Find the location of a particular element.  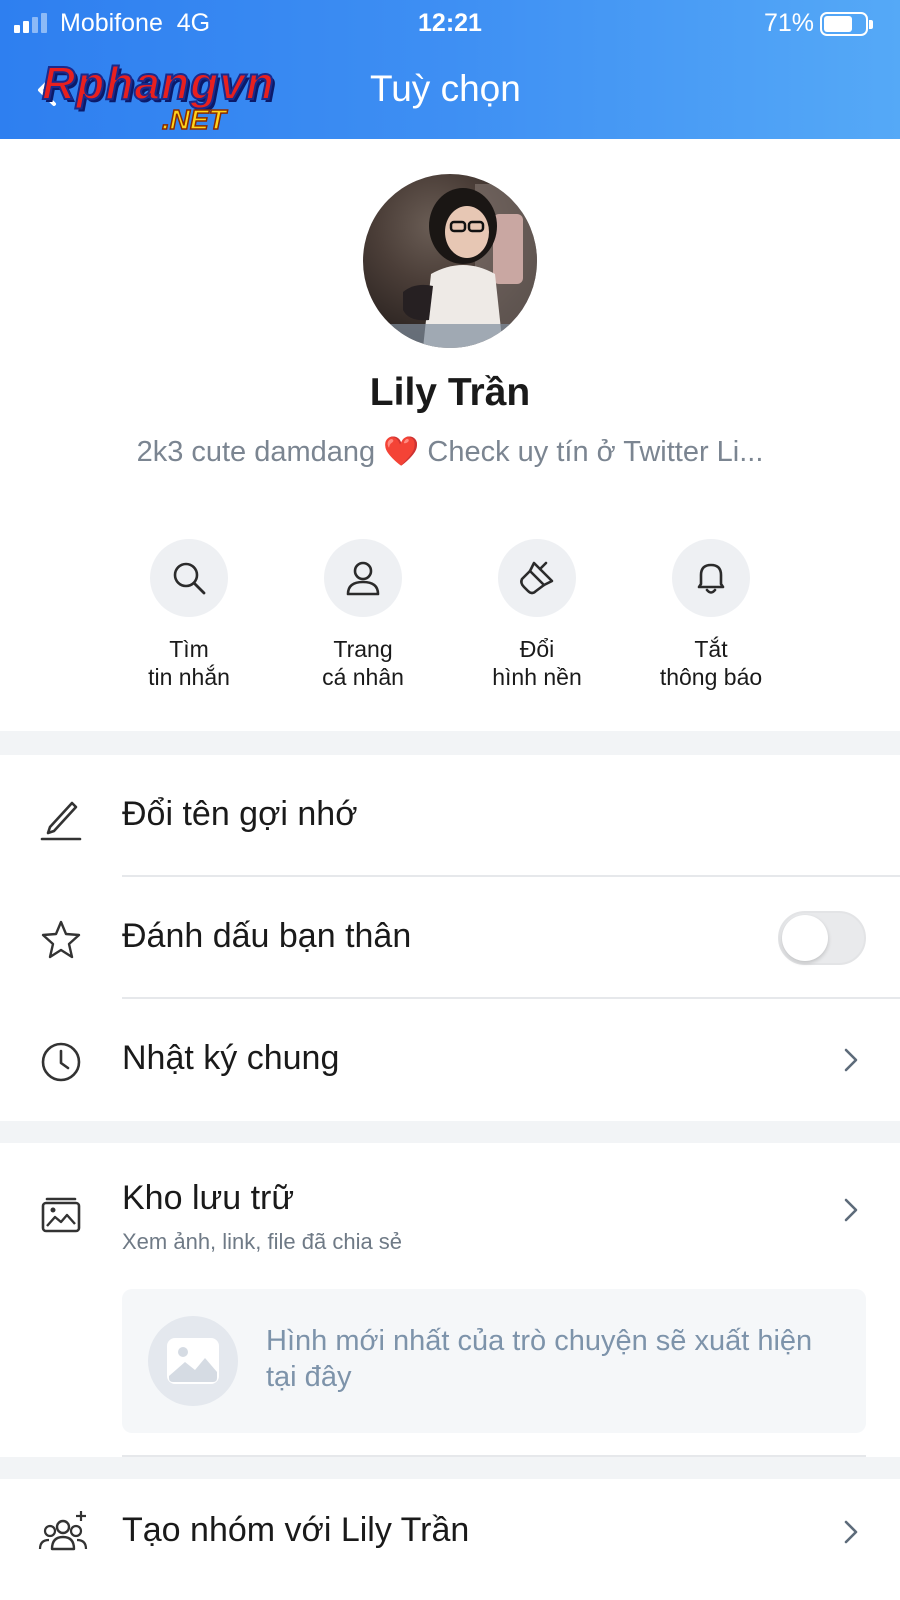

action-label: Tắt thông báo is located at coordinates (711, 663).